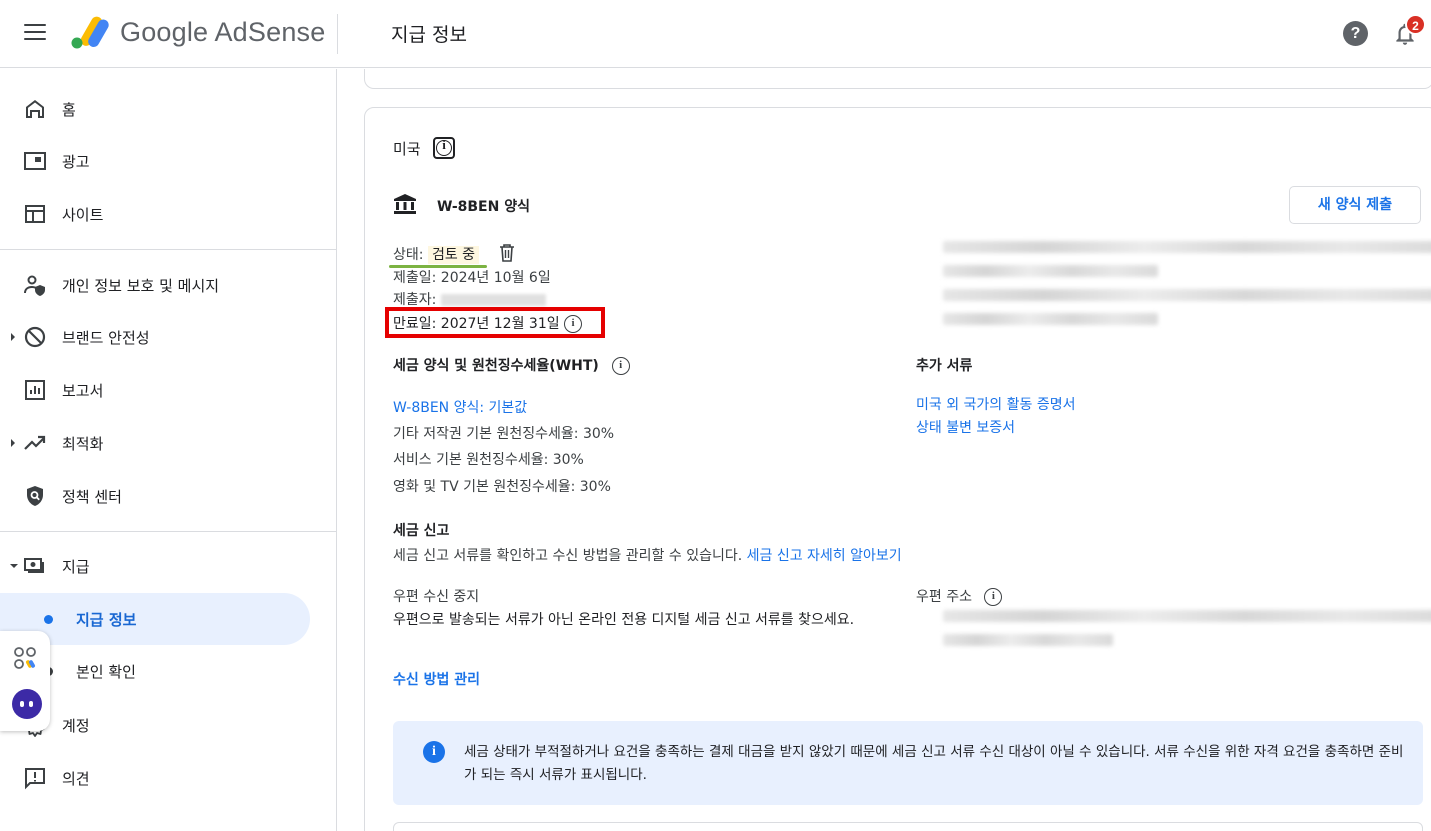 The height and width of the screenshot is (831, 1431). What do you see at coordinates (337, 34) in the screenshot?
I see `header-divider` at bounding box center [337, 34].